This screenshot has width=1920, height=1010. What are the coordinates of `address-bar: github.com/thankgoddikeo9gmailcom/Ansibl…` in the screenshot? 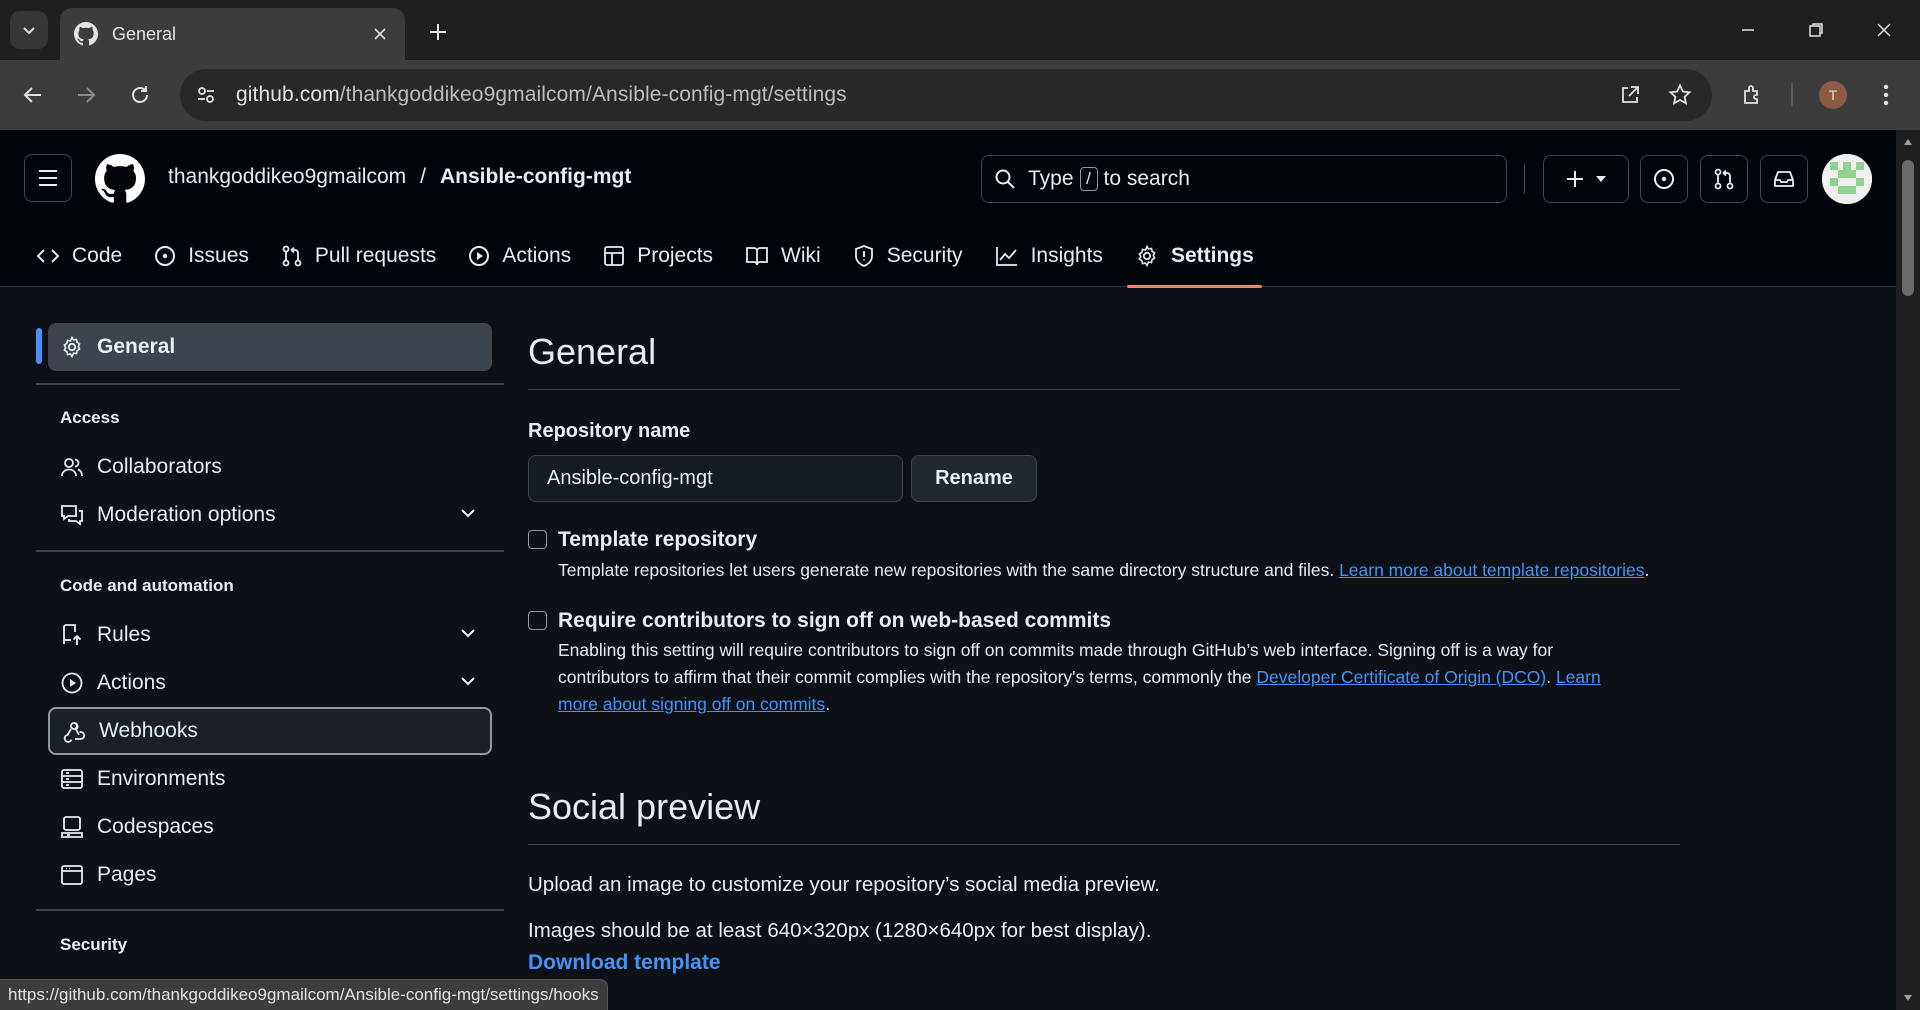 It's located at (946, 95).